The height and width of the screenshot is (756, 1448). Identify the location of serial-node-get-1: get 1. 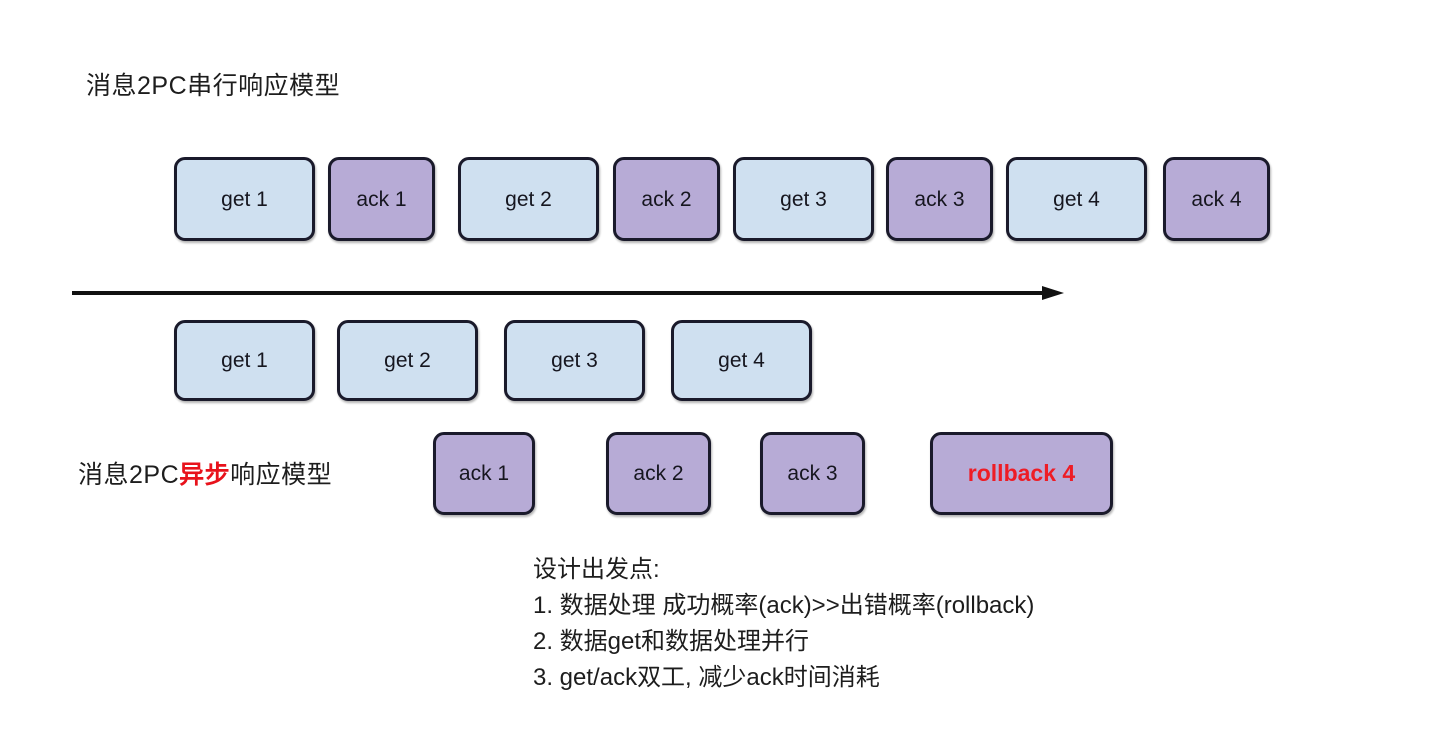
(244, 199).